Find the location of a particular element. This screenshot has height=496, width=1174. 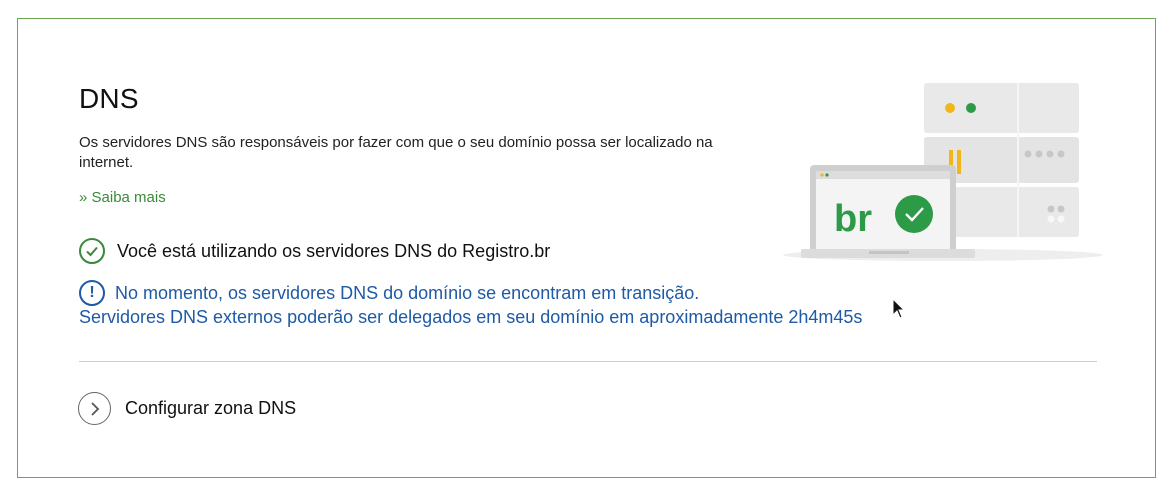

chevron-right-icon is located at coordinates (94, 408).